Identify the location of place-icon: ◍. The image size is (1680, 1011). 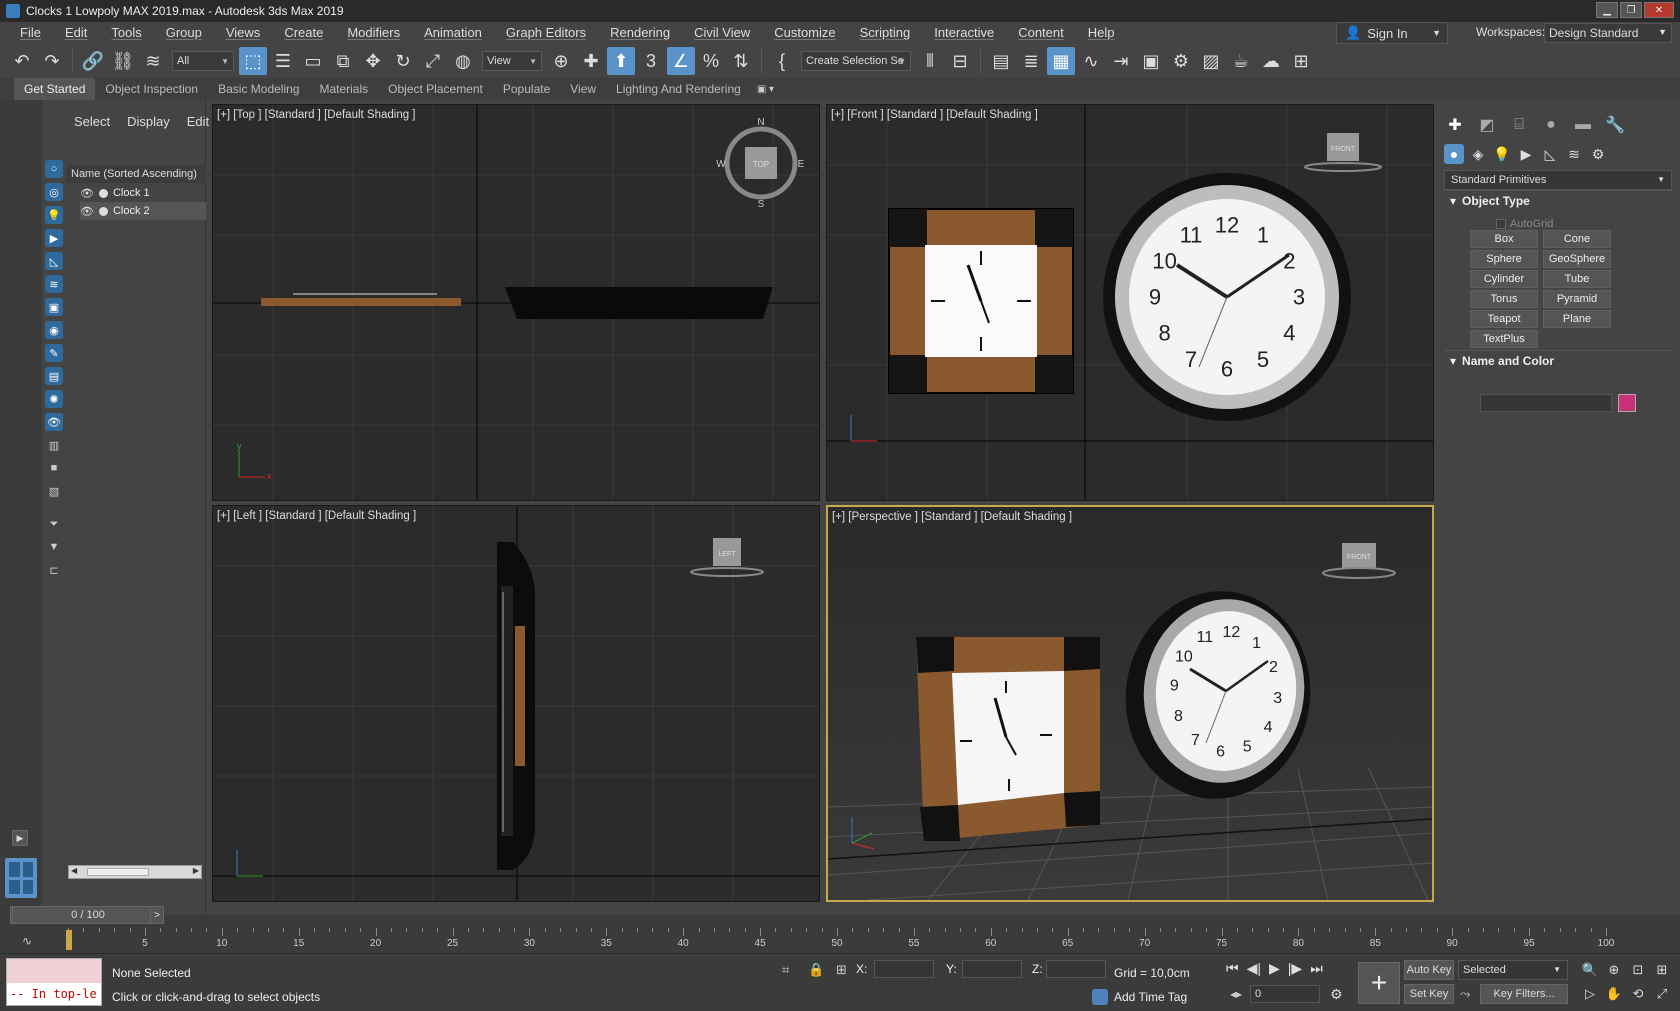
(463, 61).